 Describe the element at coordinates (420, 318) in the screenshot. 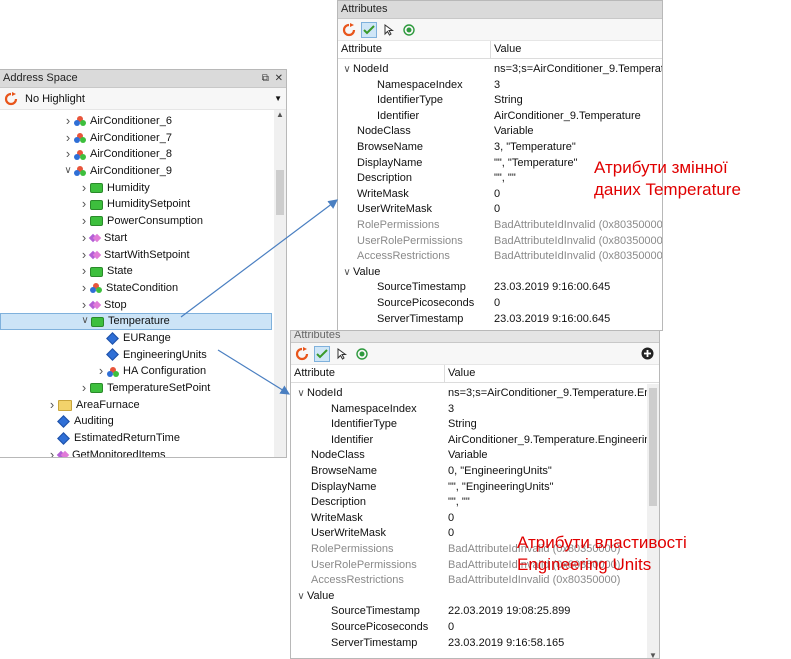

I see `attribute-name: ServerTimestamp` at that location.